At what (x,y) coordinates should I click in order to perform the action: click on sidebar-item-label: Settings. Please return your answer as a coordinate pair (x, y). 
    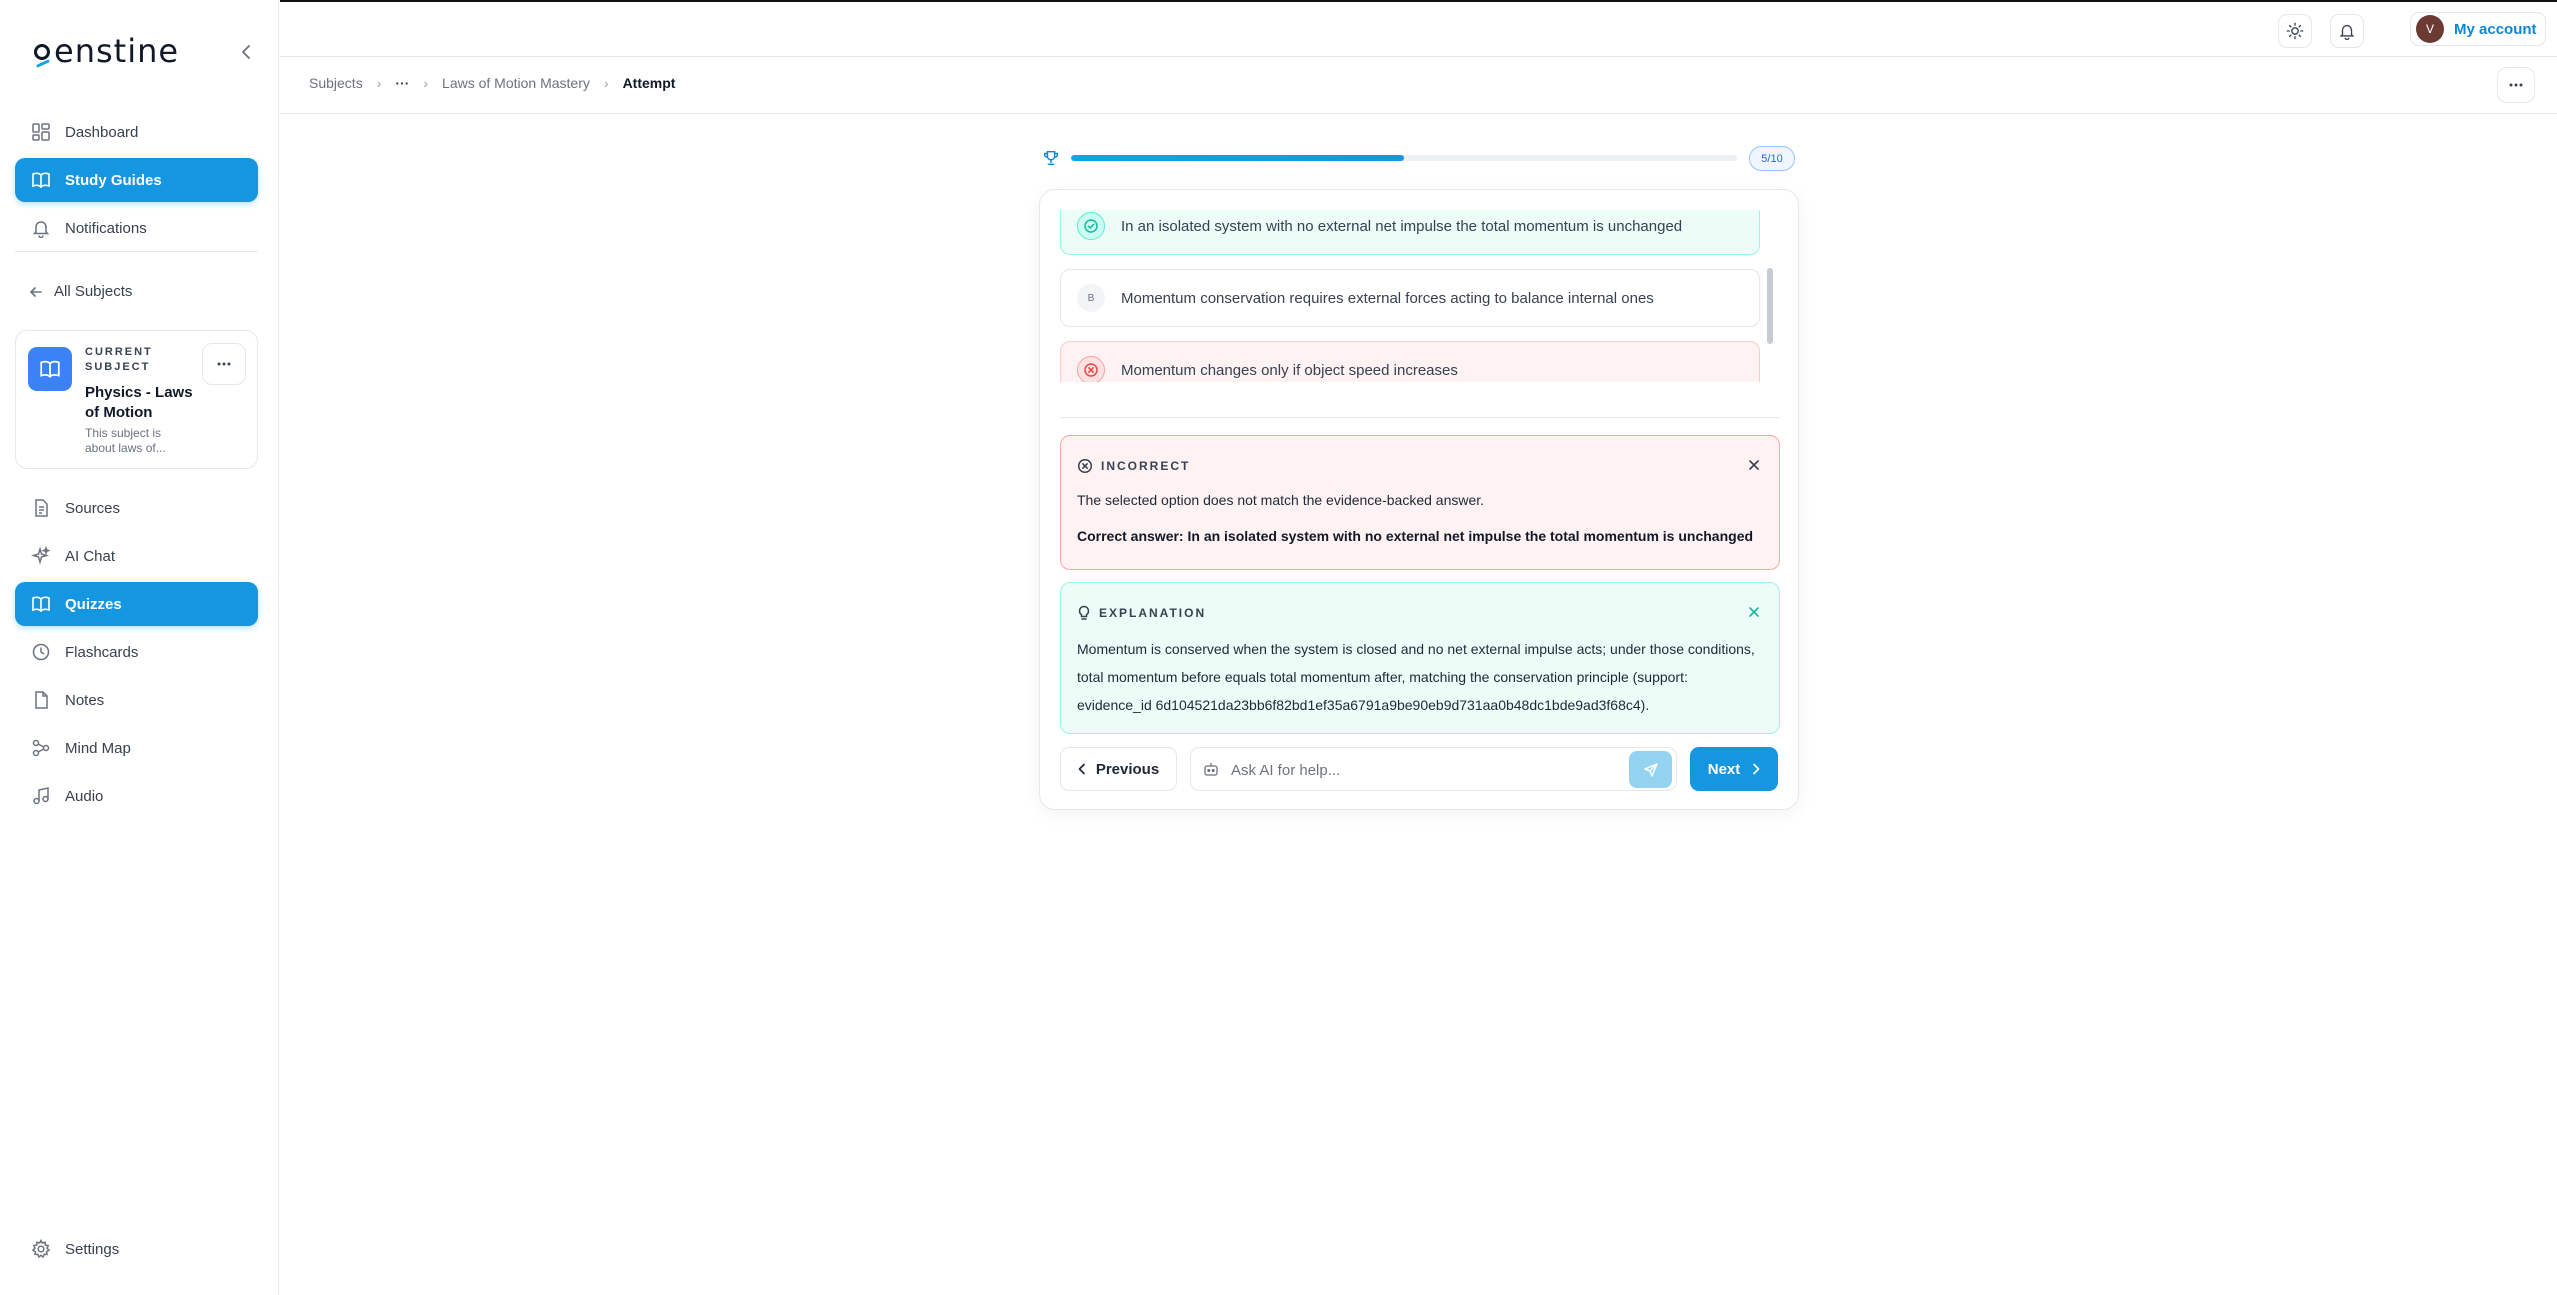
    Looking at the image, I should click on (92, 1249).